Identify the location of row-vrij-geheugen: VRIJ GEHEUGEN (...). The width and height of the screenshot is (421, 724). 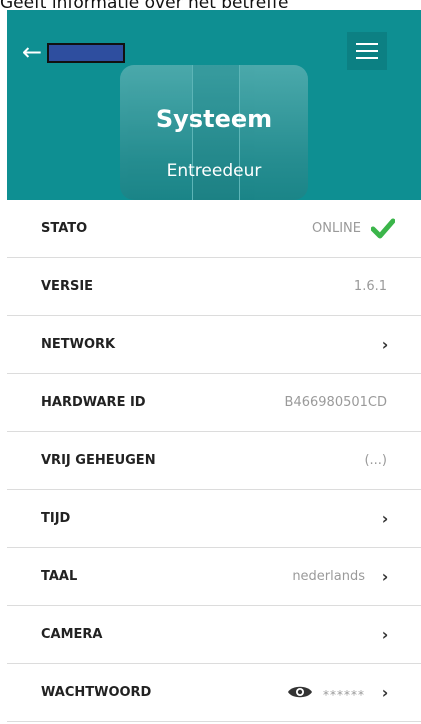
(214, 461).